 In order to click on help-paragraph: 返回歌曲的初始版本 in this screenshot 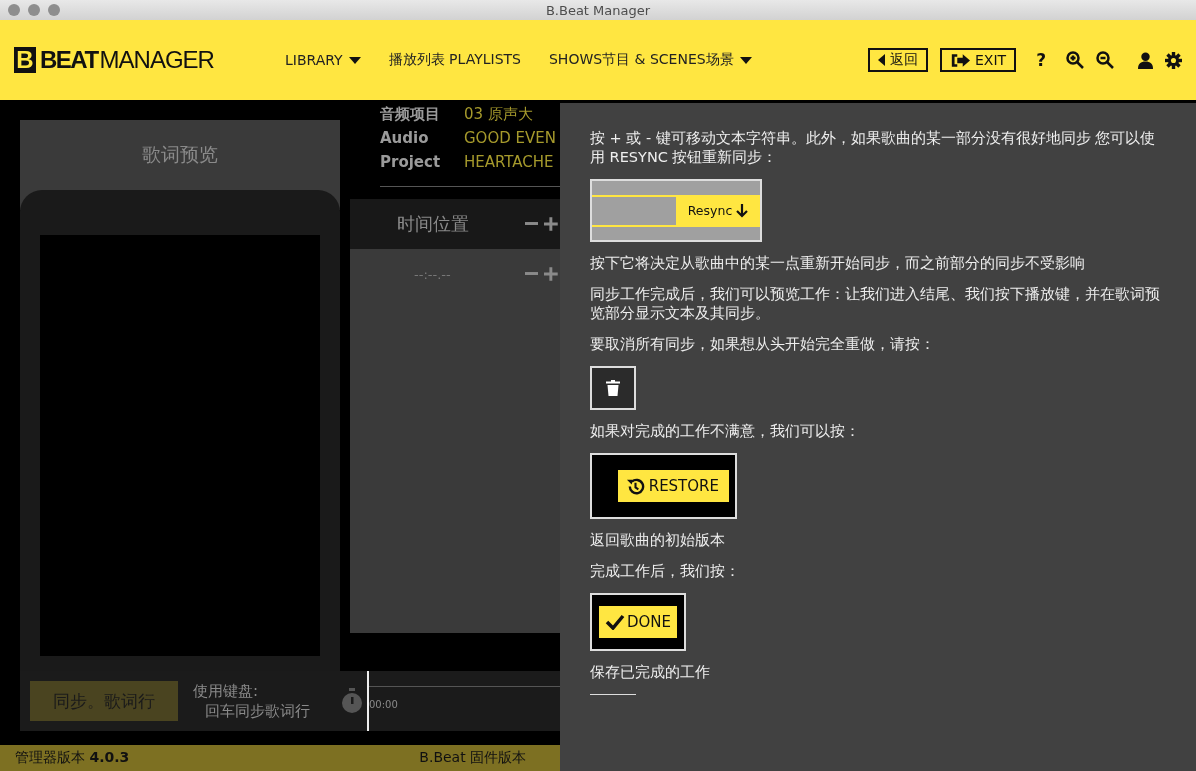, I will do `click(658, 540)`.